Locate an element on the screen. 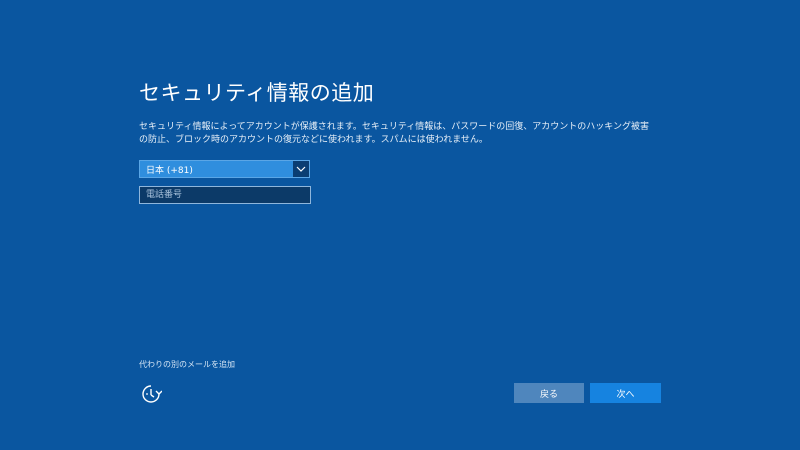  country-code-select: 日本 (+81) is located at coordinates (224, 169).